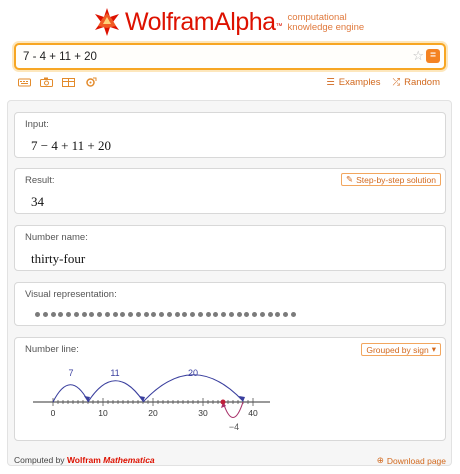 This screenshot has width=460, height=474. I want to click on result-pod: Result: ✎ Step-by-step solution 34, so click(230, 191).